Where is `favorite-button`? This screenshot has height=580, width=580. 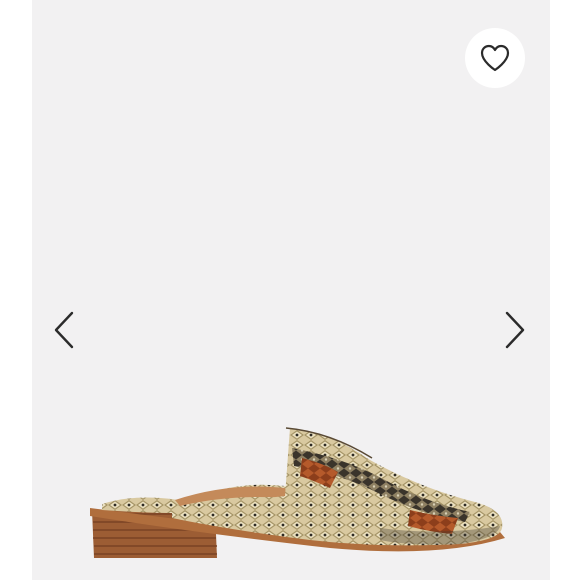 favorite-button is located at coordinates (495, 58).